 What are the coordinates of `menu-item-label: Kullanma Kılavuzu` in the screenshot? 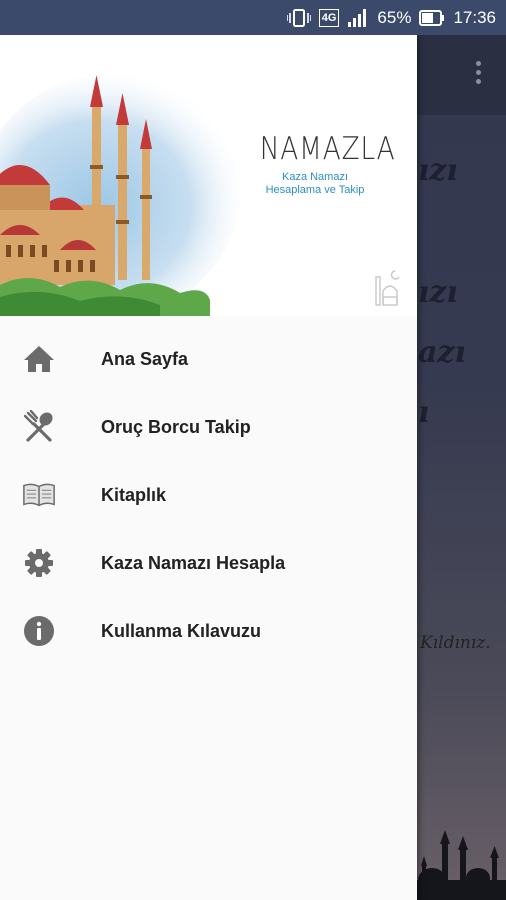 It's located at (181, 630).